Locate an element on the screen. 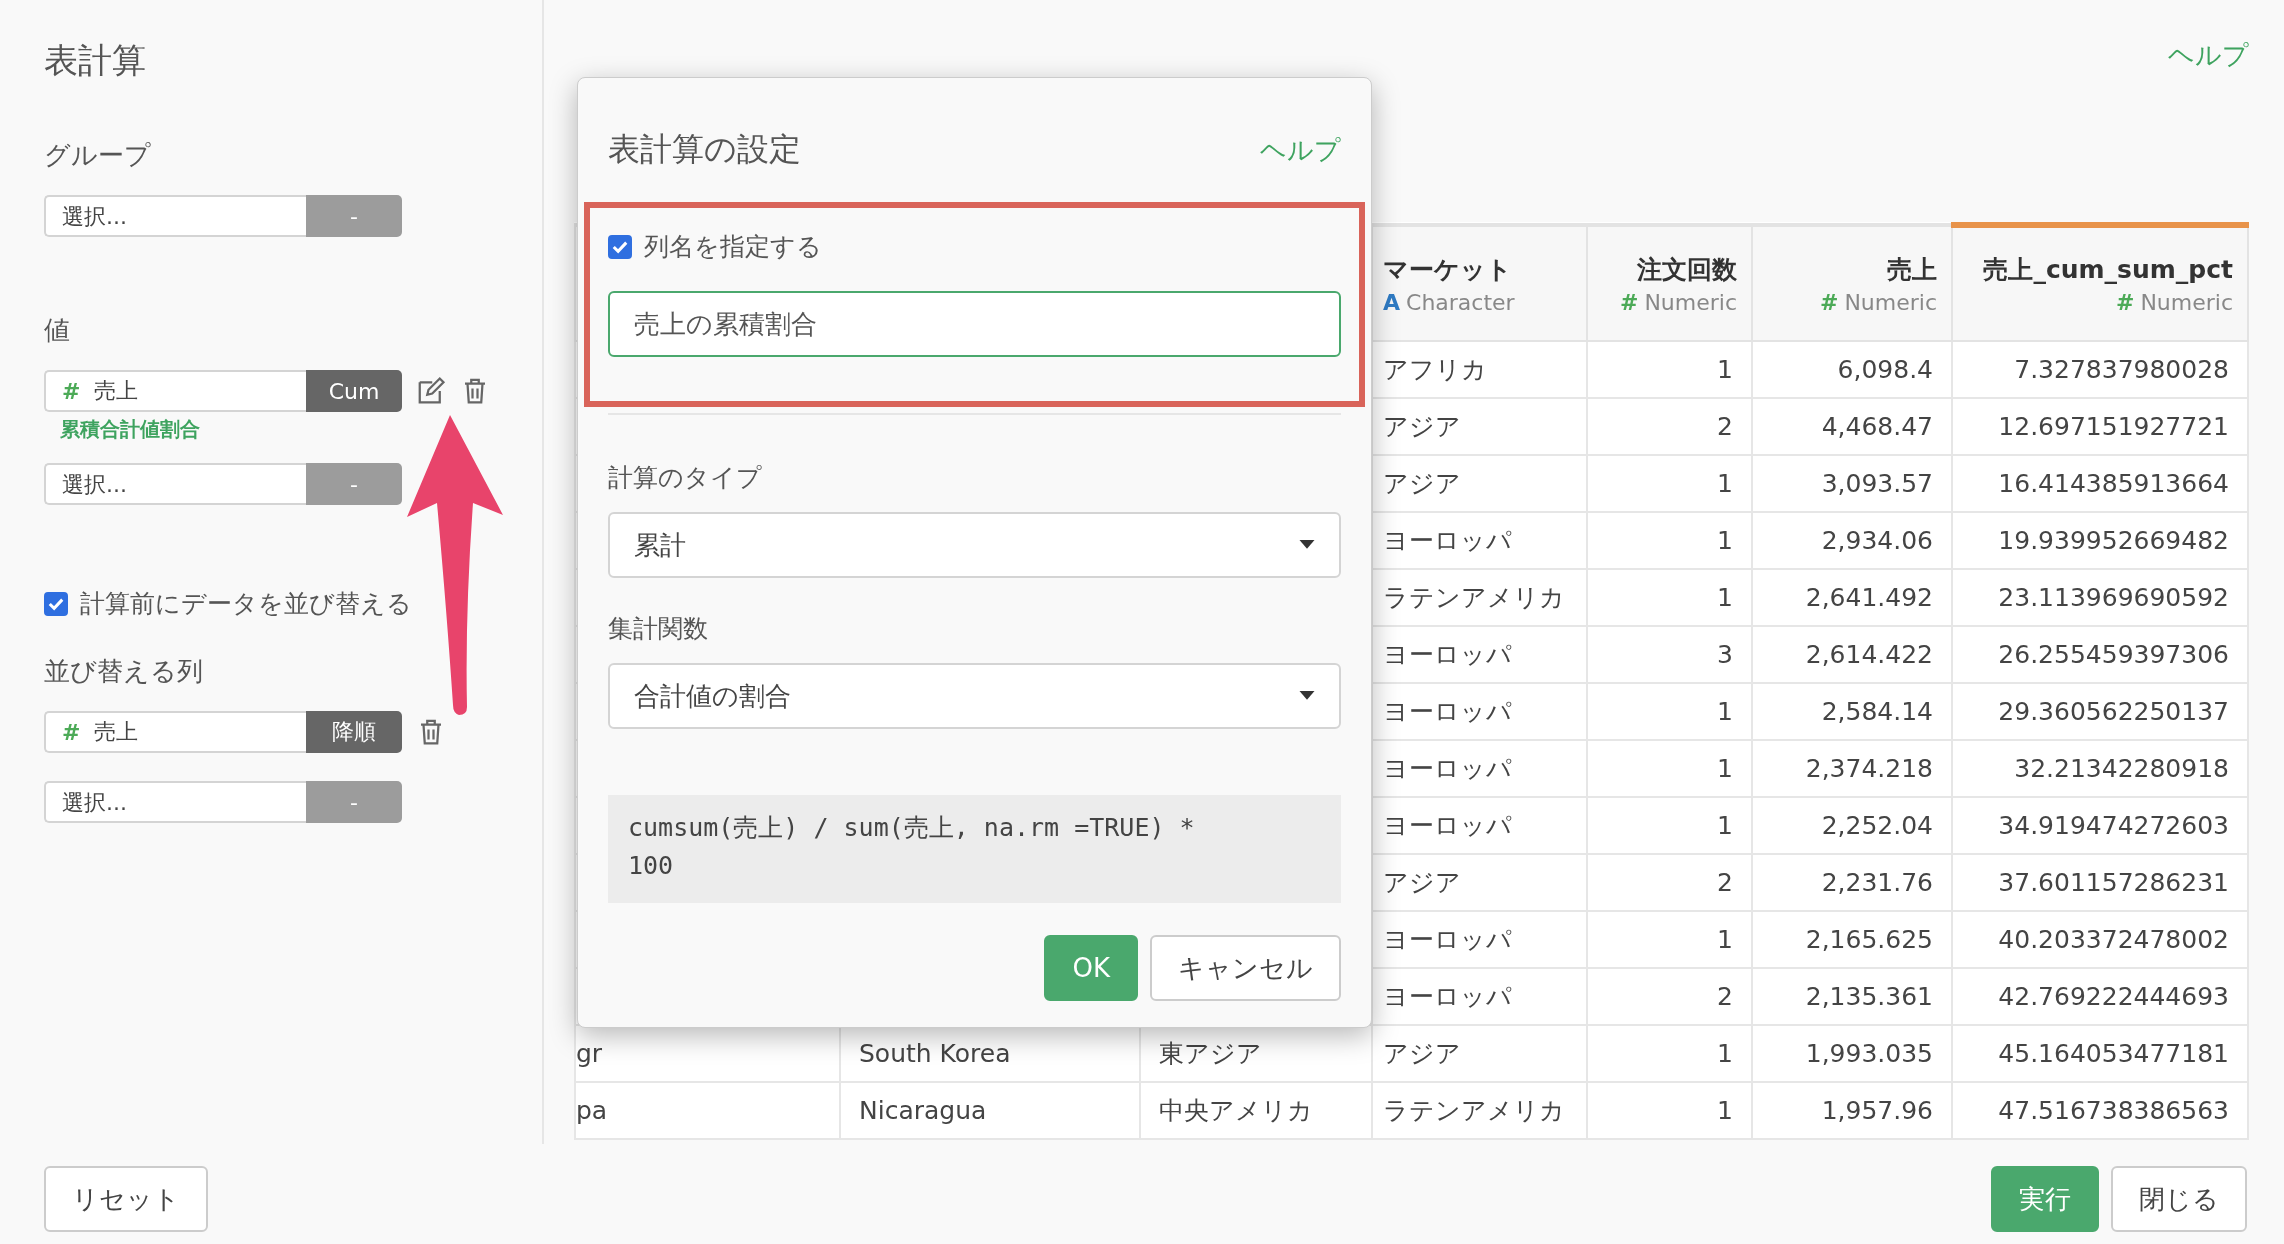  footer-button: 閉じる is located at coordinates (2179, 1199).